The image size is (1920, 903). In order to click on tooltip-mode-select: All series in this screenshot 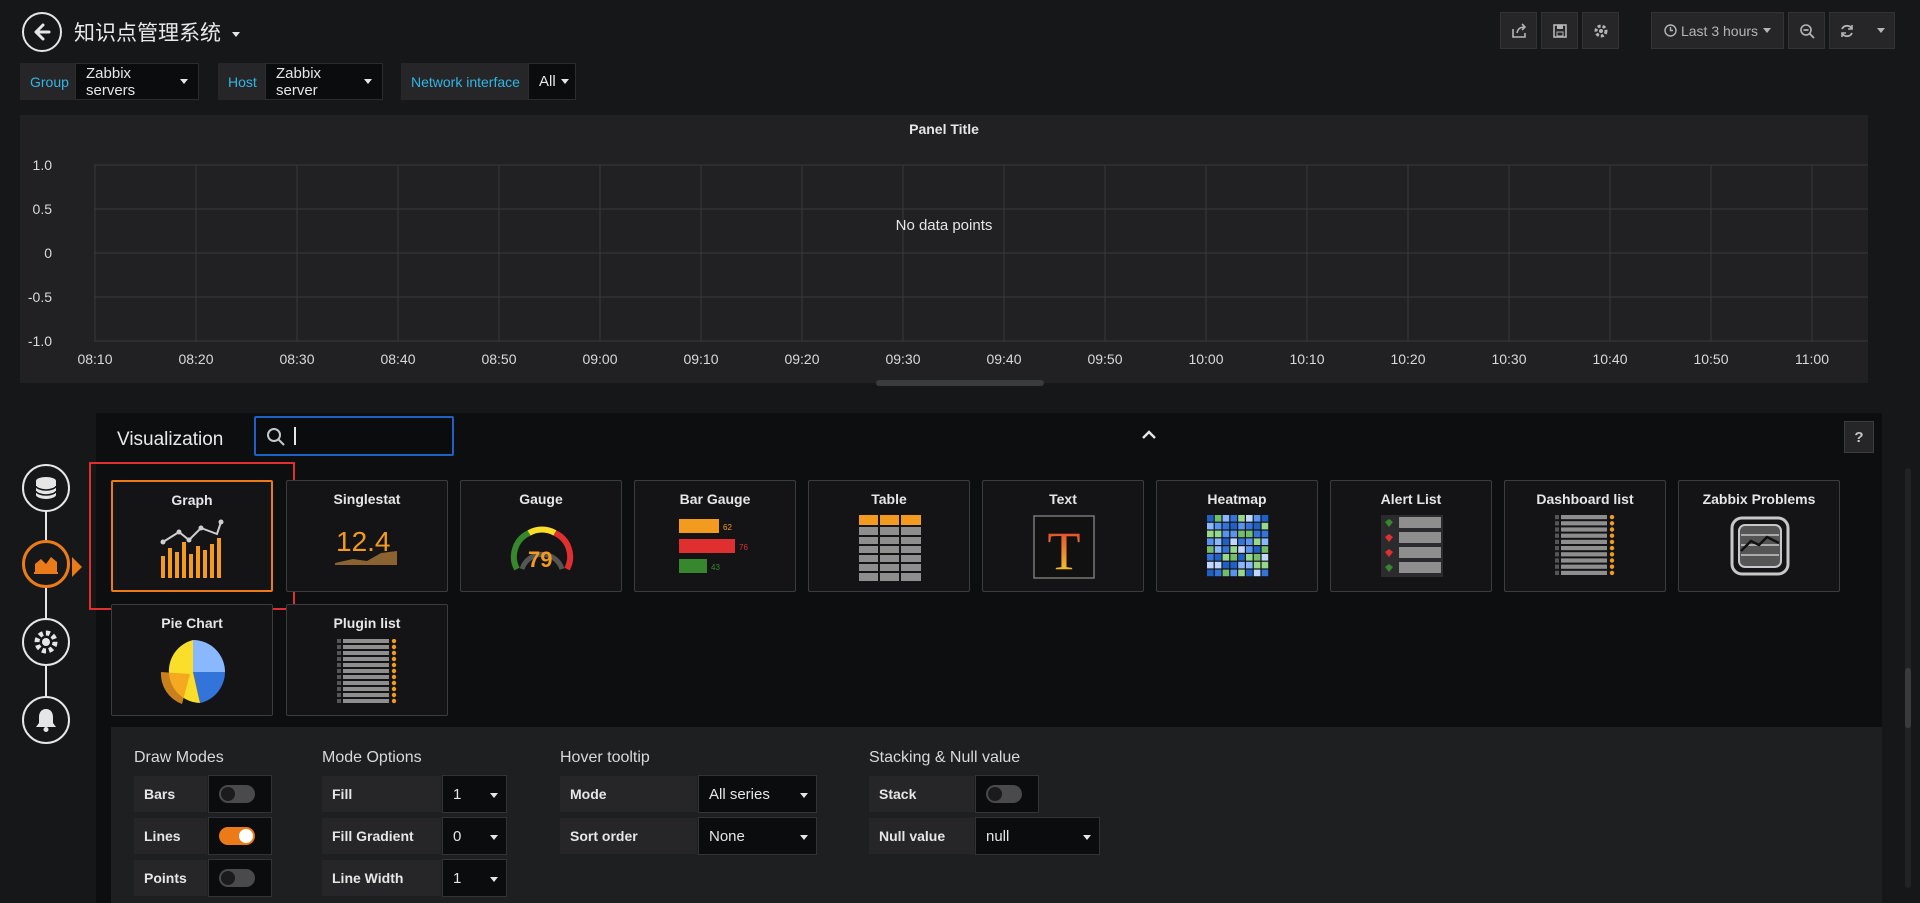, I will do `click(757, 794)`.